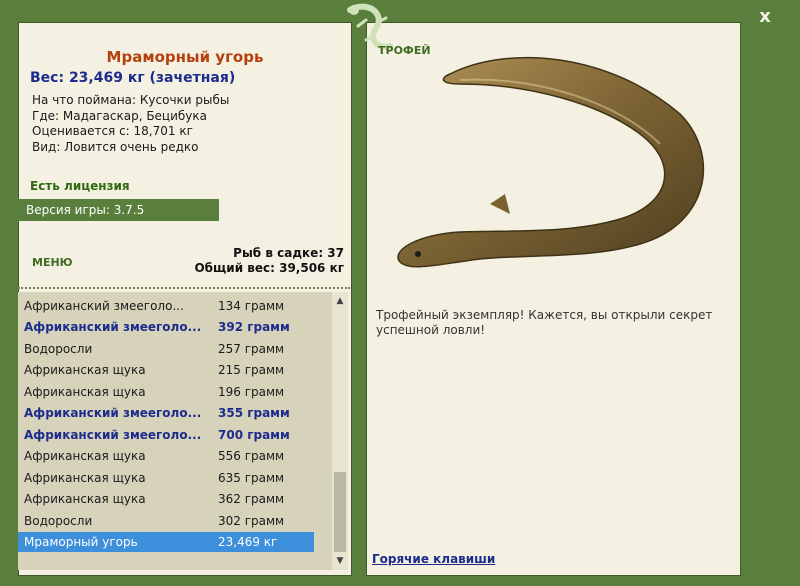 Image resolution: width=800 pixels, height=586 pixels. What do you see at coordinates (166, 478) in the screenshot?
I see `list-item: Африканская щука 635 грамм` at bounding box center [166, 478].